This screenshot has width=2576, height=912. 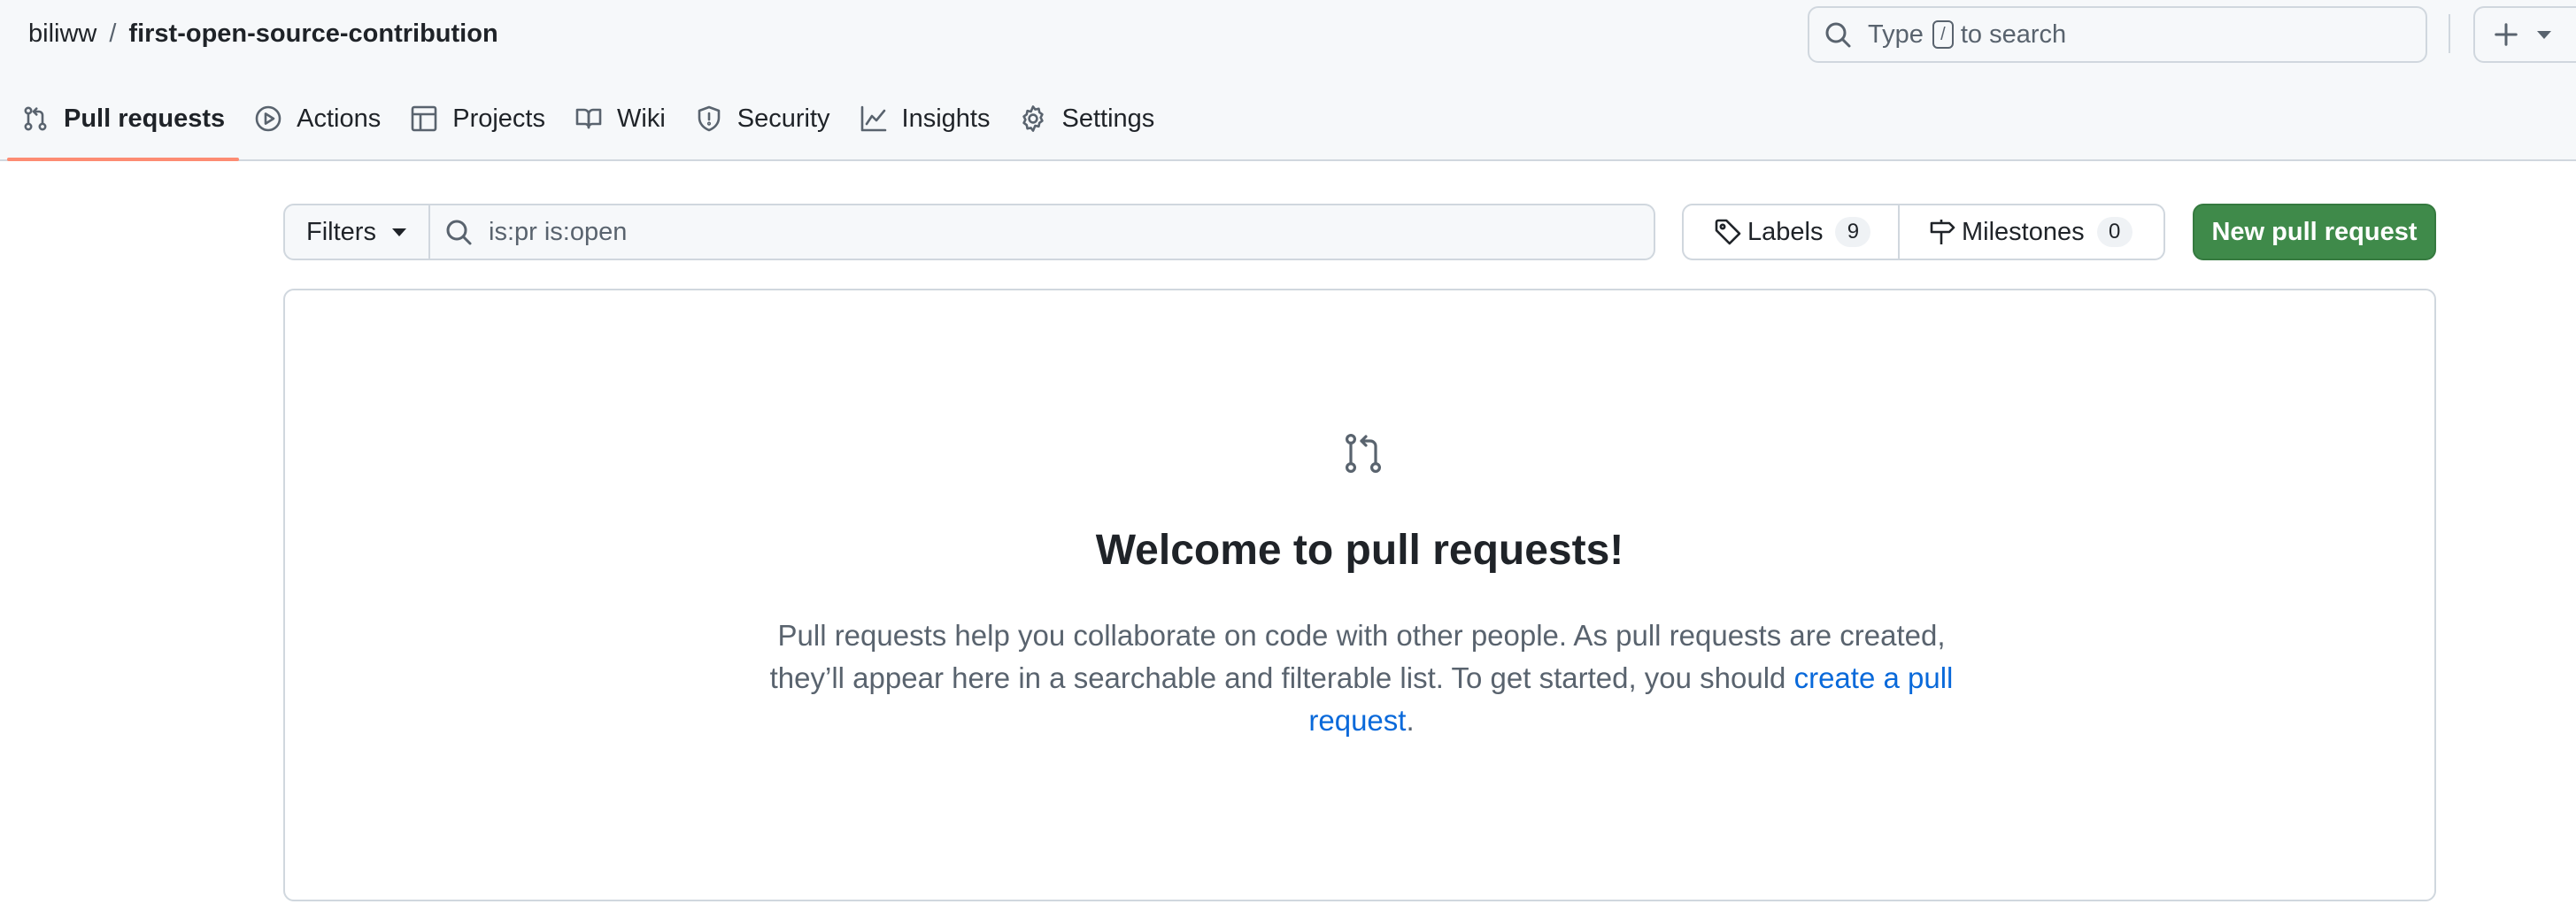 What do you see at coordinates (1108, 118) in the screenshot?
I see `tab-label: Settings` at bounding box center [1108, 118].